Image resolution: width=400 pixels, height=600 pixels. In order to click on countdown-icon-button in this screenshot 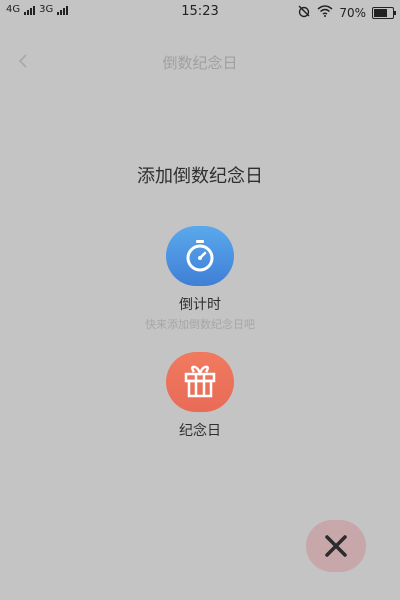, I will do `click(200, 256)`.